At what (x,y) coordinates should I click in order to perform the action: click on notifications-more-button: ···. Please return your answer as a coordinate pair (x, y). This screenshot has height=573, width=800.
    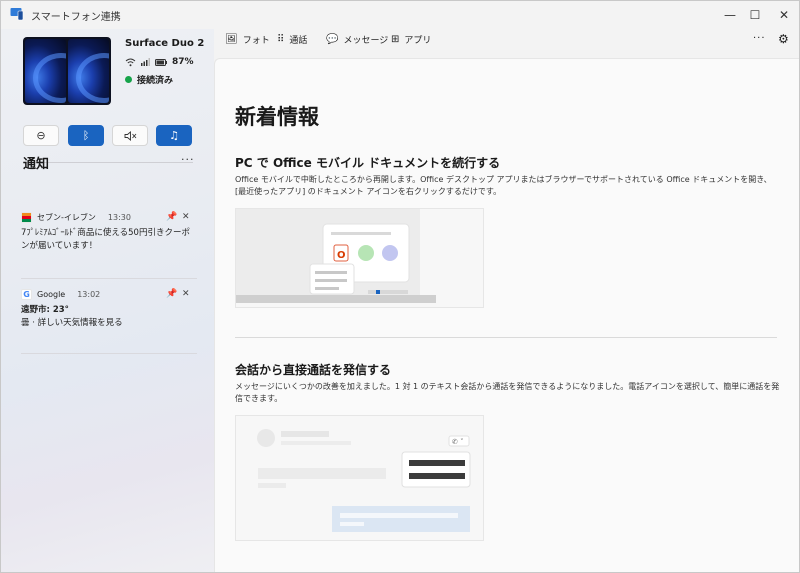
    Looking at the image, I should click on (188, 159).